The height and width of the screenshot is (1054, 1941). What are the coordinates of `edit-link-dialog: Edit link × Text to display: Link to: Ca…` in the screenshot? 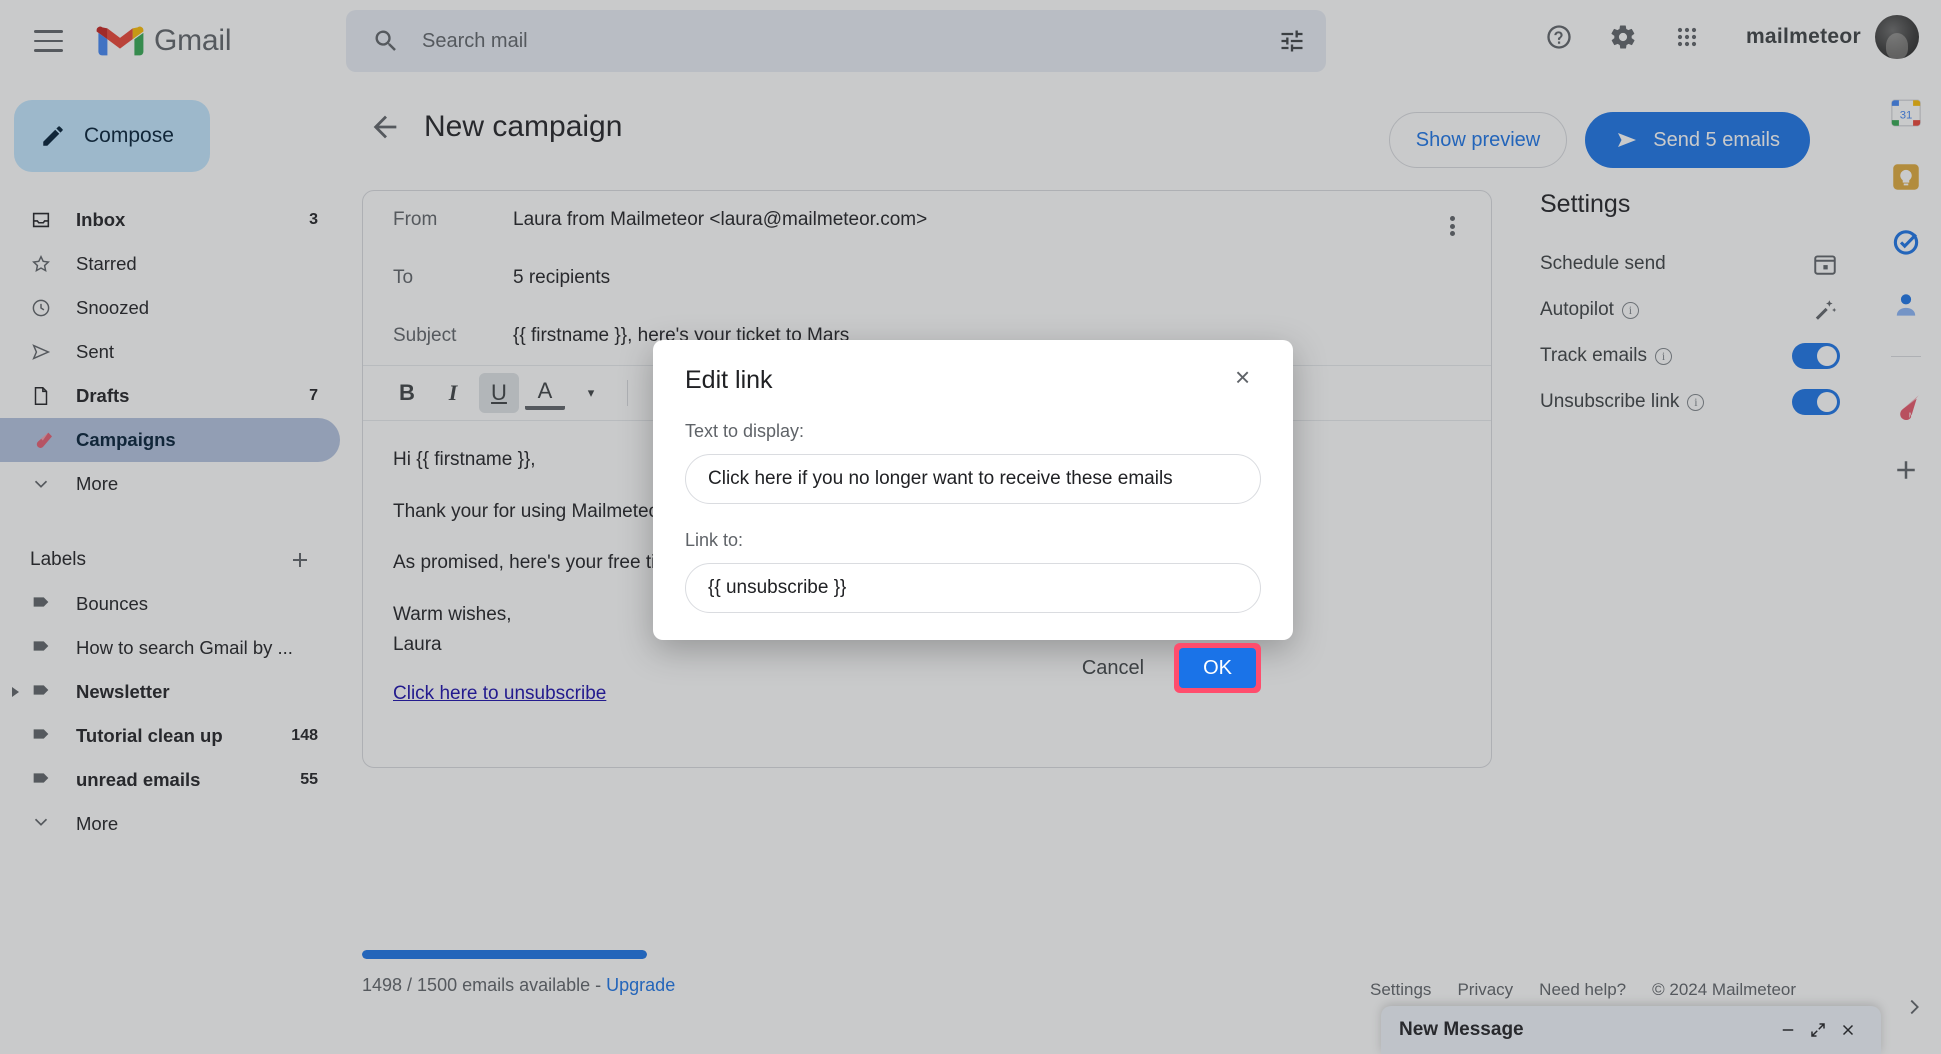 It's located at (973, 516).